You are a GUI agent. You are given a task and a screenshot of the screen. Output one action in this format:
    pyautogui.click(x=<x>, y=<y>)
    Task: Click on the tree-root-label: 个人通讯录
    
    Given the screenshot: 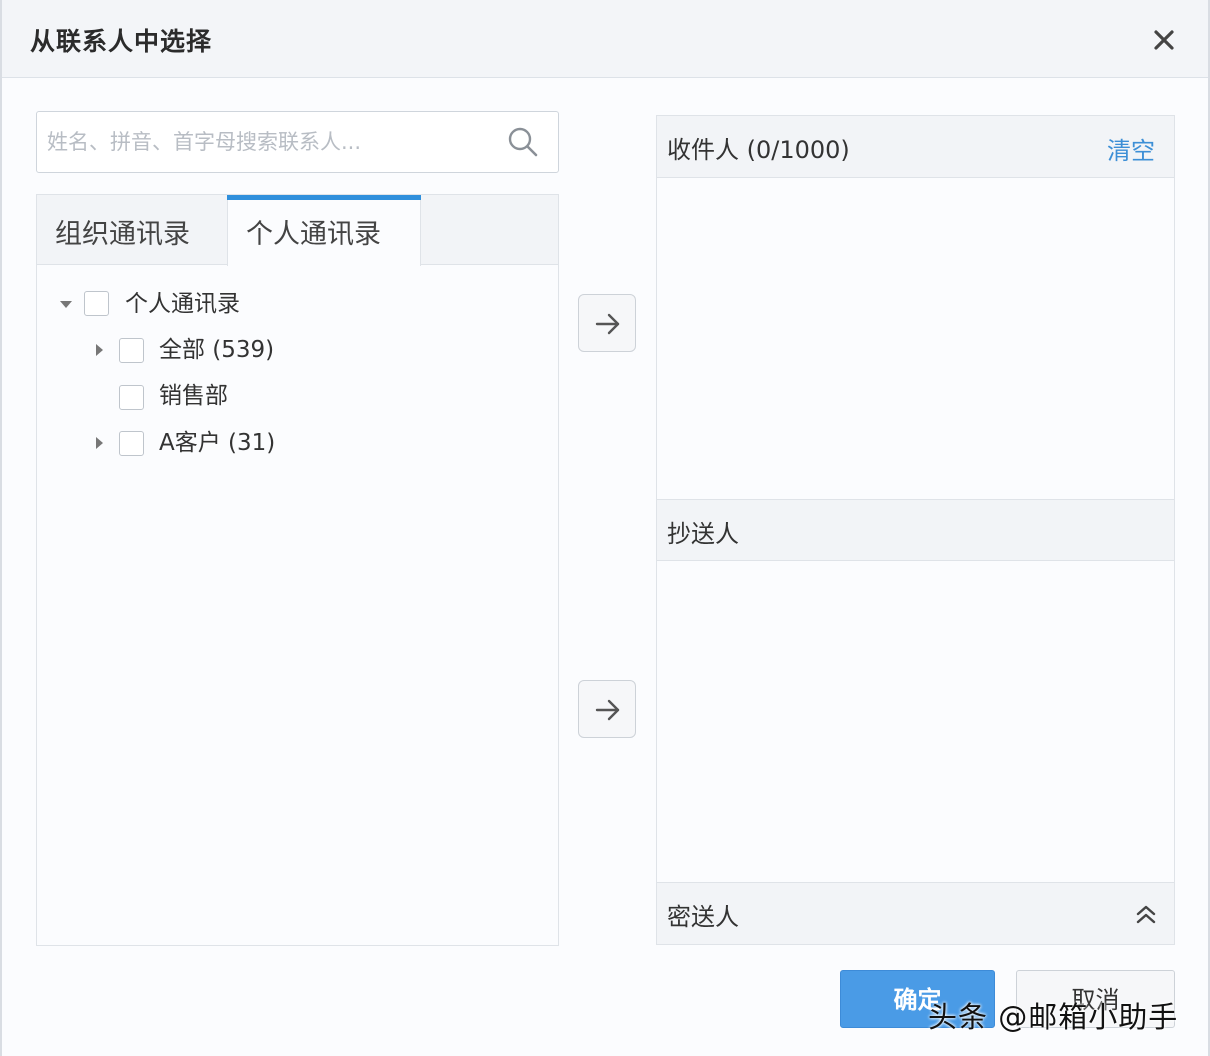 What is the action you would take?
    pyautogui.click(x=182, y=304)
    